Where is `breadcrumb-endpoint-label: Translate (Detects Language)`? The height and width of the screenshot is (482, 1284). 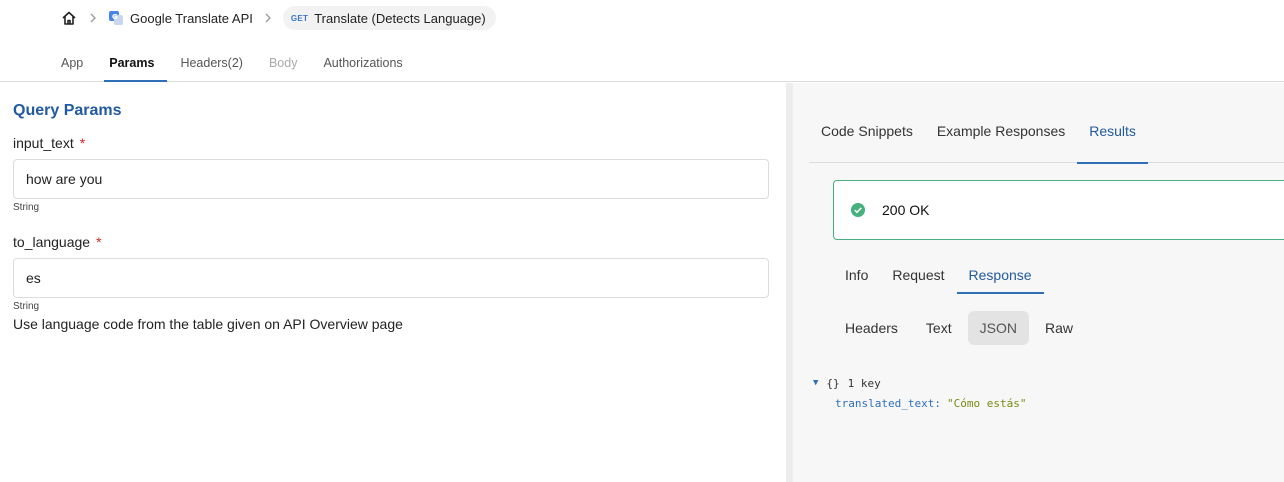
breadcrumb-endpoint-label: Translate (Detects Language) is located at coordinates (400, 18).